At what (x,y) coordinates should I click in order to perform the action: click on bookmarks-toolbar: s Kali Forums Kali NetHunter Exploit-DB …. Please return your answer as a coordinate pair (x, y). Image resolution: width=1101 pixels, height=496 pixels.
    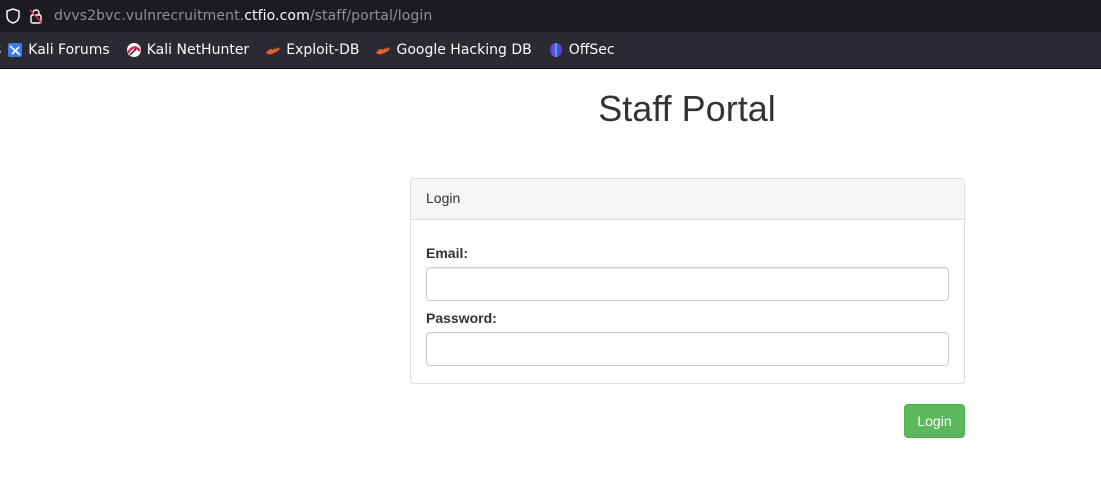
    Looking at the image, I should click on (550, 50).